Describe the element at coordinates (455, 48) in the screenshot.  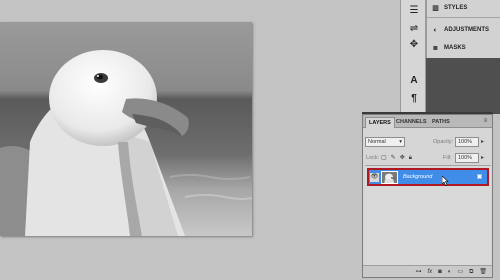
I see `masks-label: MASKS` at that location.